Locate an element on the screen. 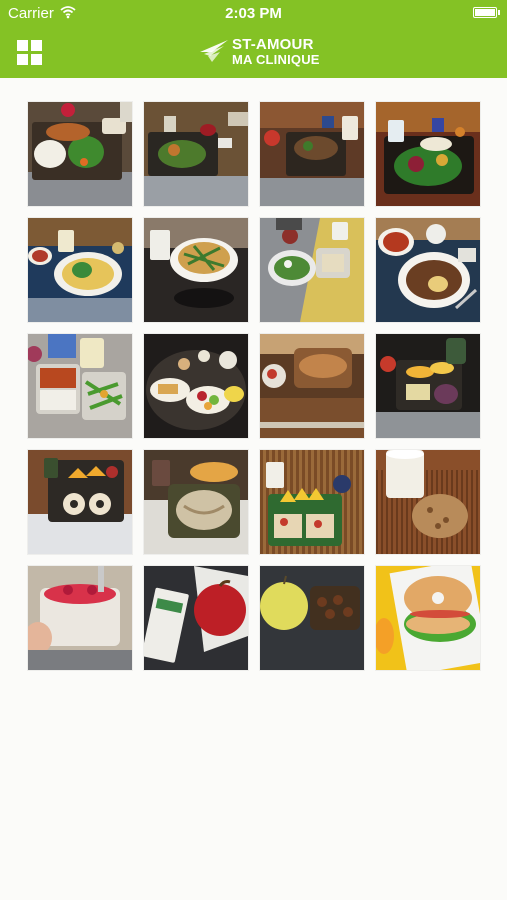 Image resolution: width=507 pixels, height=900 pixels. status-time: 2:03 PM is located at coordinates (253, 13).